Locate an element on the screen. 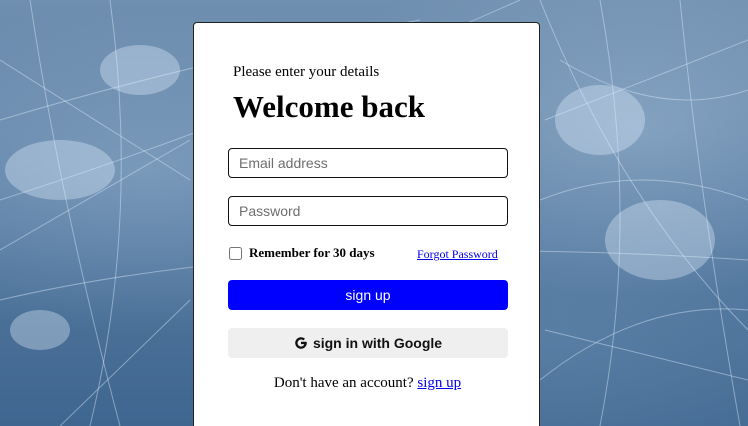 The height and width of the screenshot is (426, 748). remember-label: Remember for 30 days is located at coordinates (312, 252).